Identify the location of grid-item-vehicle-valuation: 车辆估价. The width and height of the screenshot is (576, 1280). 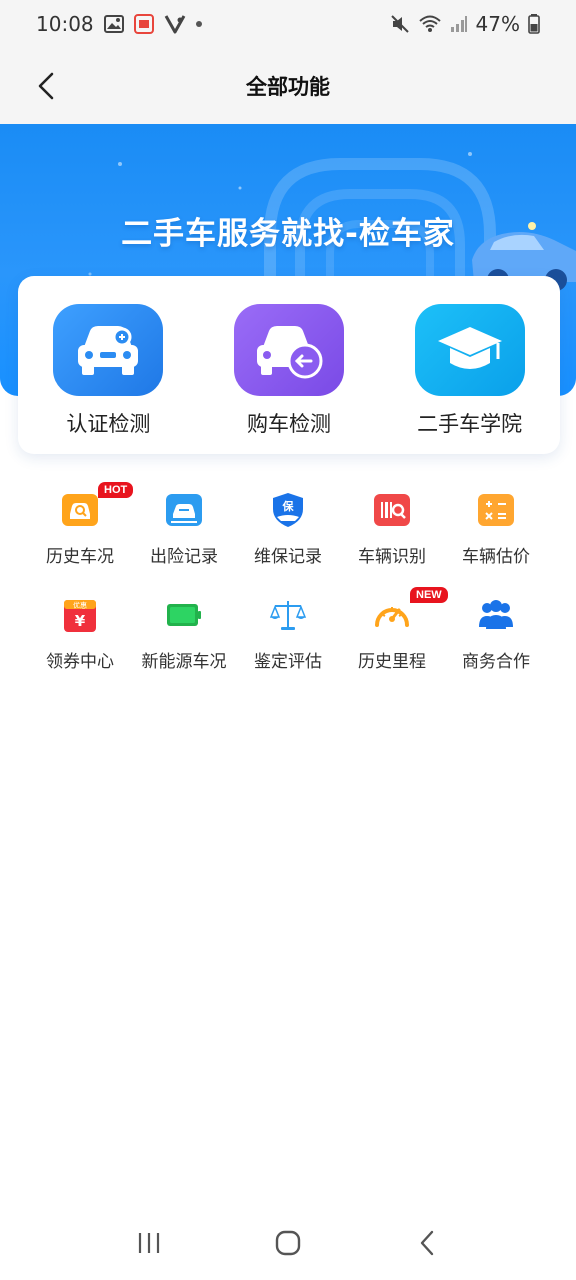
(496, 528).